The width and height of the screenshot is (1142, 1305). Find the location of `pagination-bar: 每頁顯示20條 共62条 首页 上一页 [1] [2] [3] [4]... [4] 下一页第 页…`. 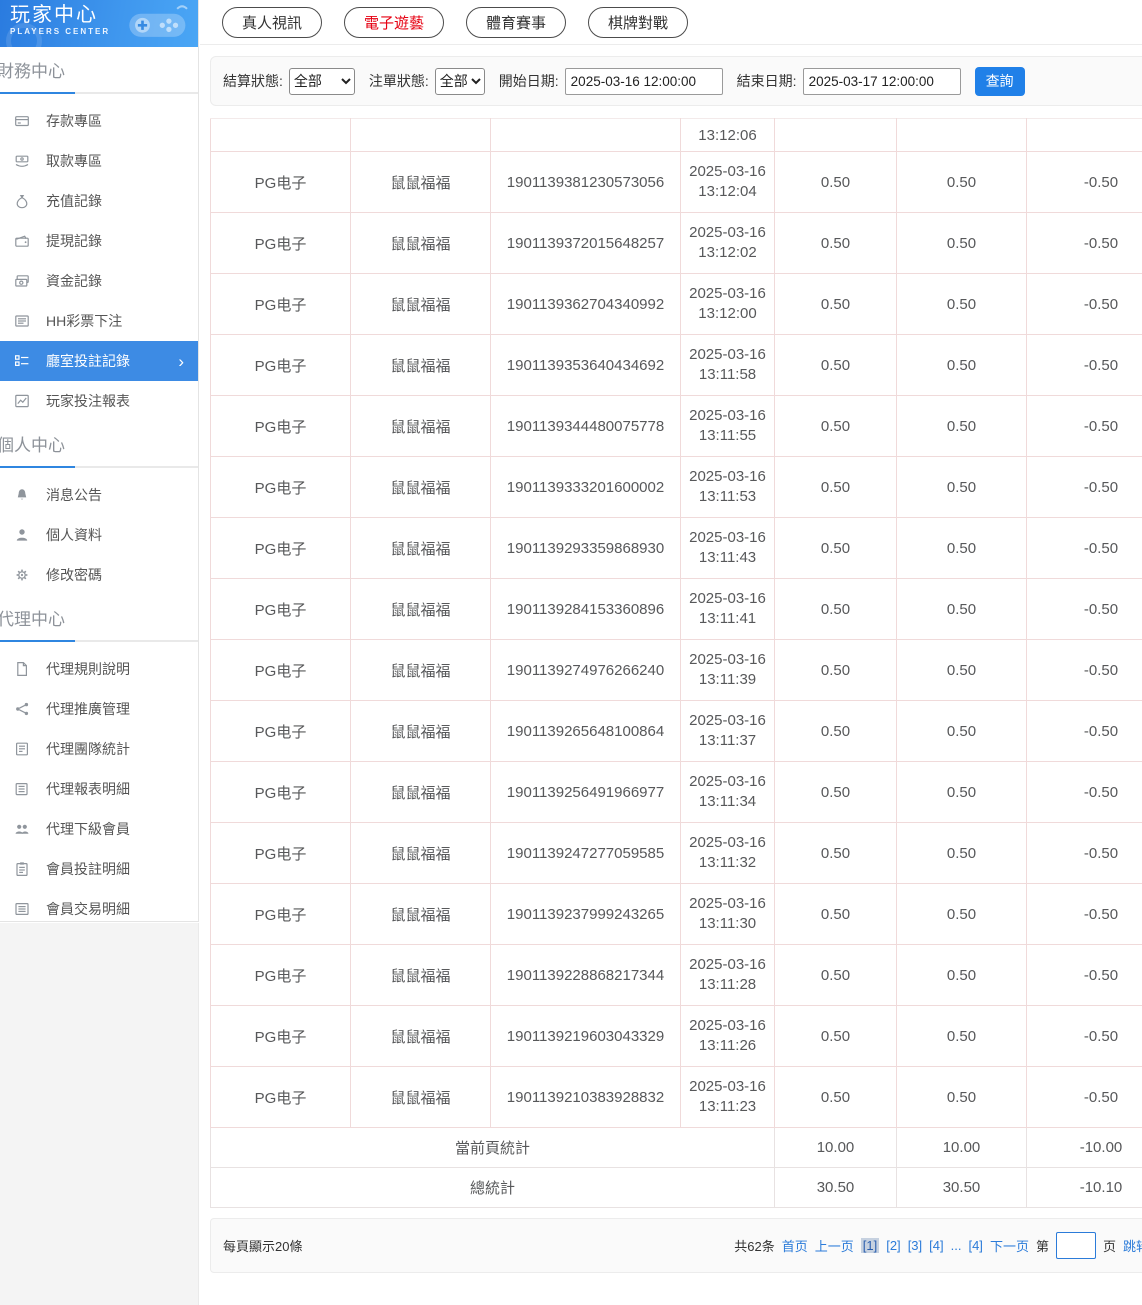

pagination-bar: 每頁顯示20條 共62条 首页 上一页 [1] [2] [3] [4]... [4] 下一页第 页… is located at coordinates (676, 1245).